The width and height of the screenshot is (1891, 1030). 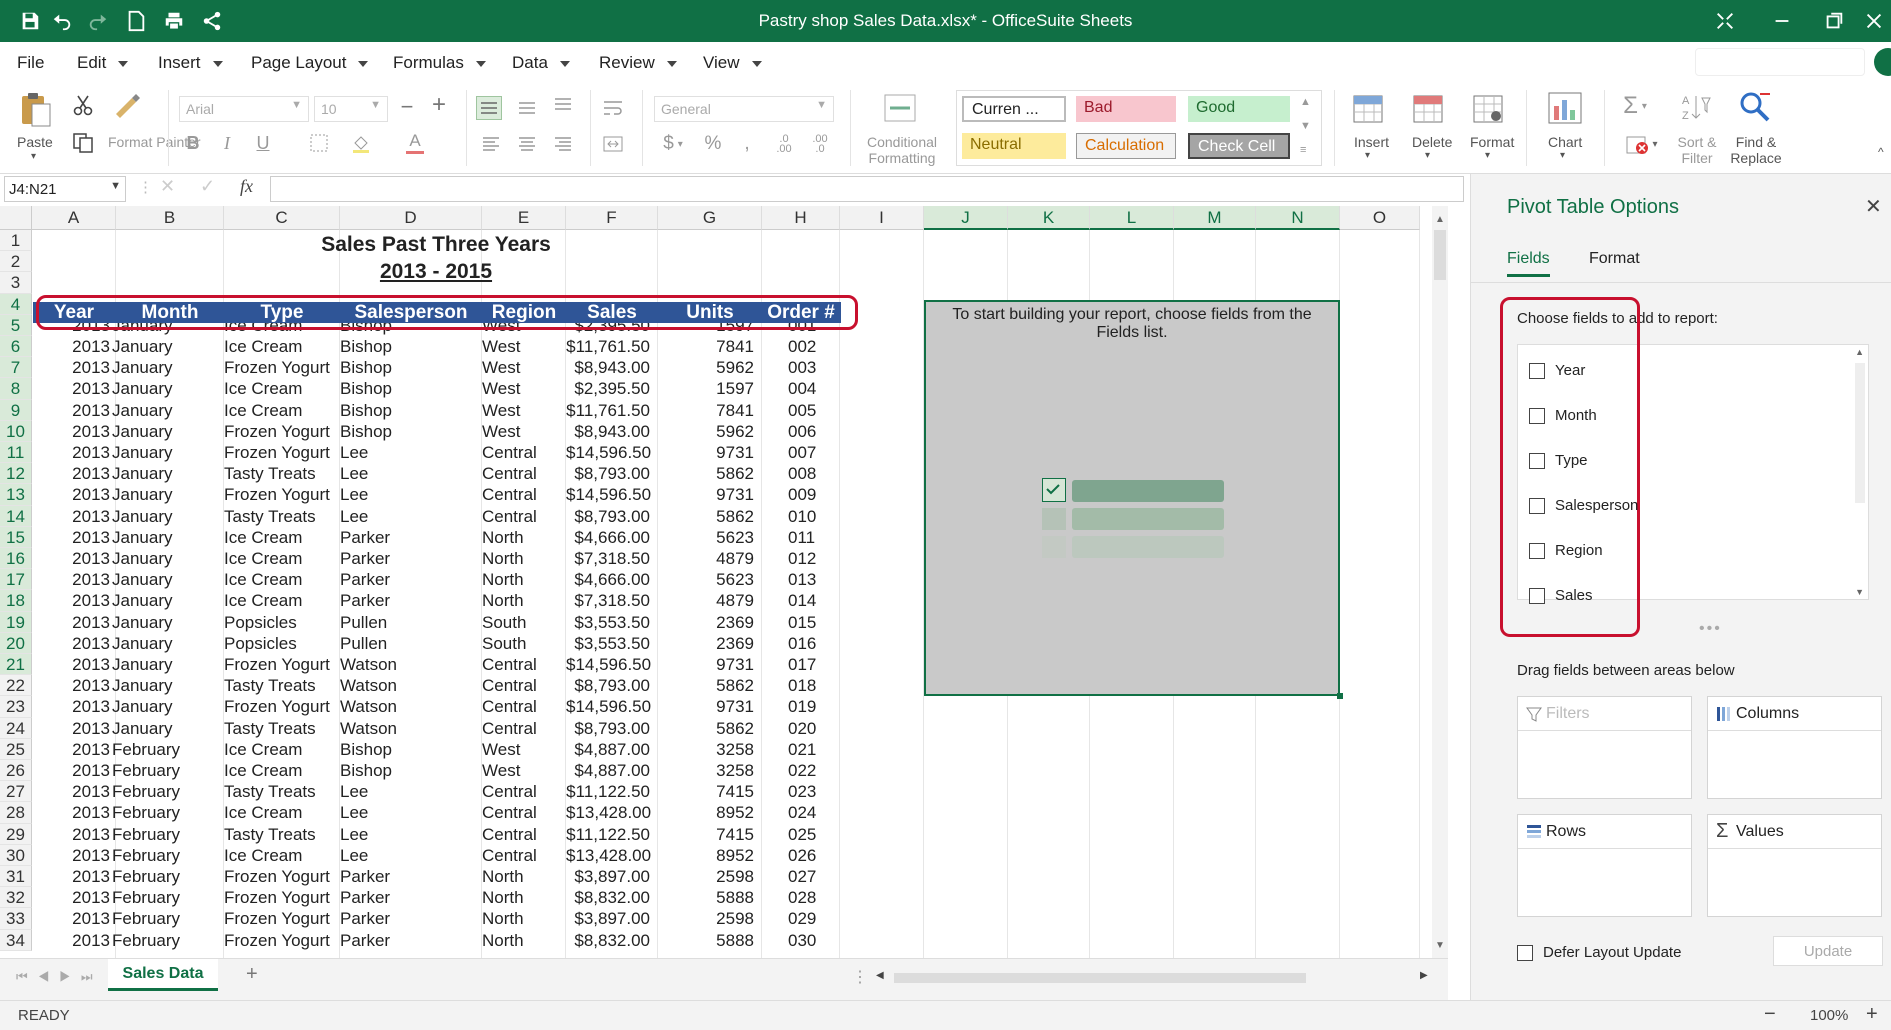 I want to click on zoom-out-icon: −, so click(x=1770, y=1014).